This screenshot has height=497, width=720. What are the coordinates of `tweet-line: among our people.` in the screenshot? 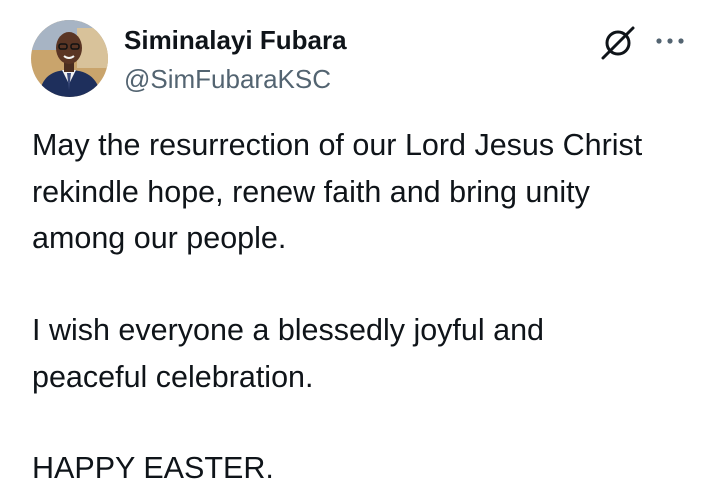 It's located at (159, 238).